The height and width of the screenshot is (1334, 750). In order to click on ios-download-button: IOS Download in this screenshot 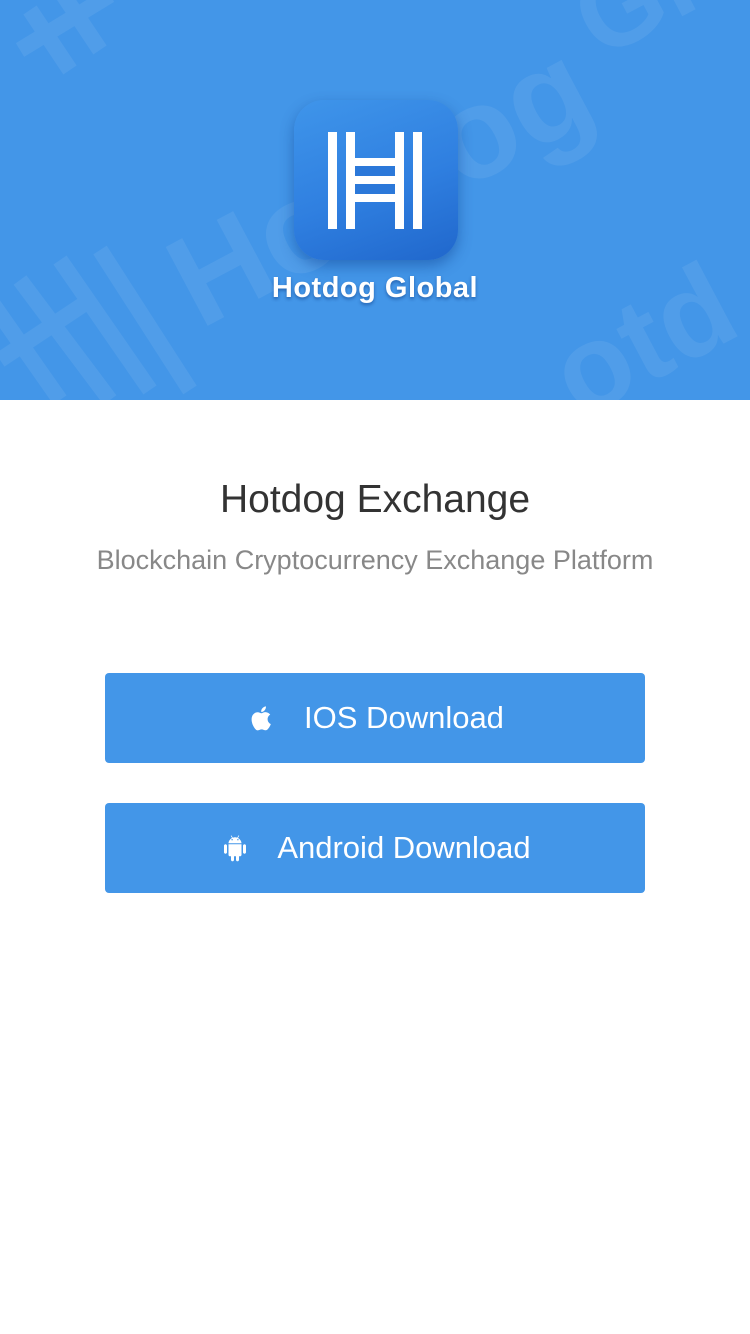, I will do `click(375, 718)`.